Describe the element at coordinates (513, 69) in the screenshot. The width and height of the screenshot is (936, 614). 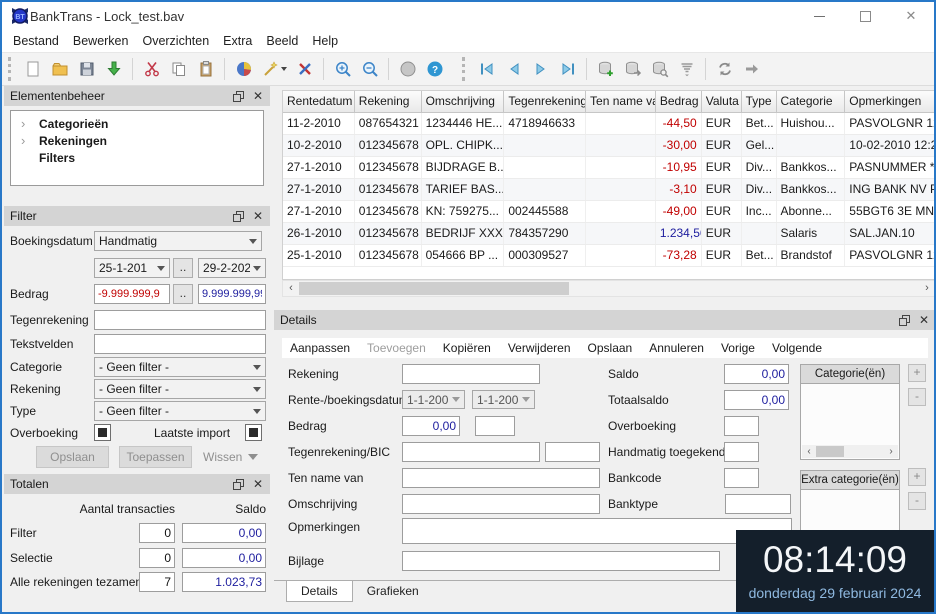
I see `previous-record-button` at that location.